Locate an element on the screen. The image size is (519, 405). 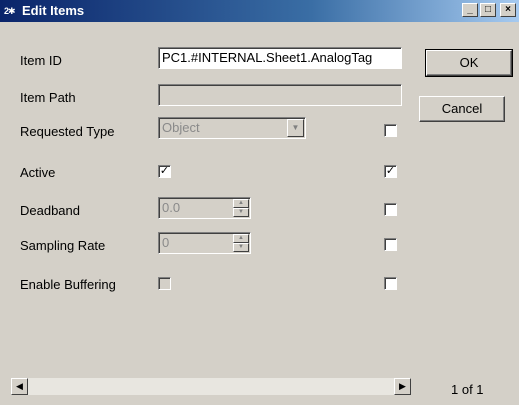
close-button: × is located at coordinates (508, 10).